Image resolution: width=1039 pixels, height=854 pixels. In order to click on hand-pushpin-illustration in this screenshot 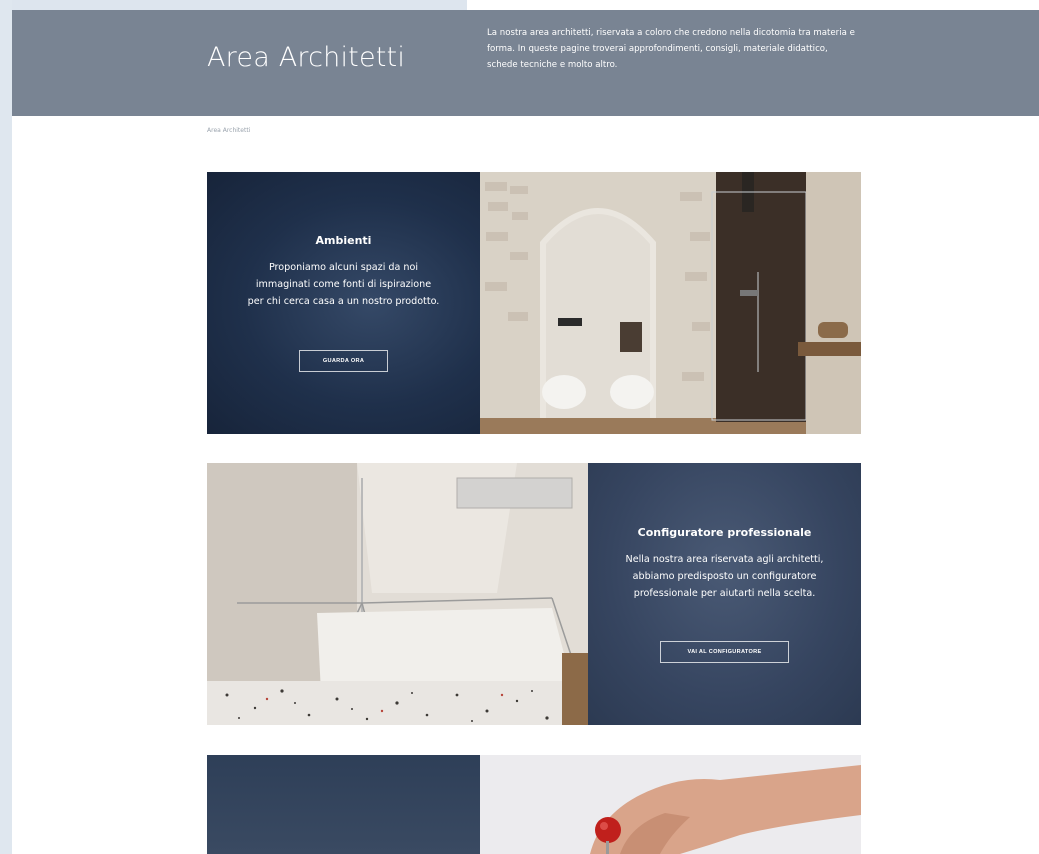, I will do `click(670, 804)`.